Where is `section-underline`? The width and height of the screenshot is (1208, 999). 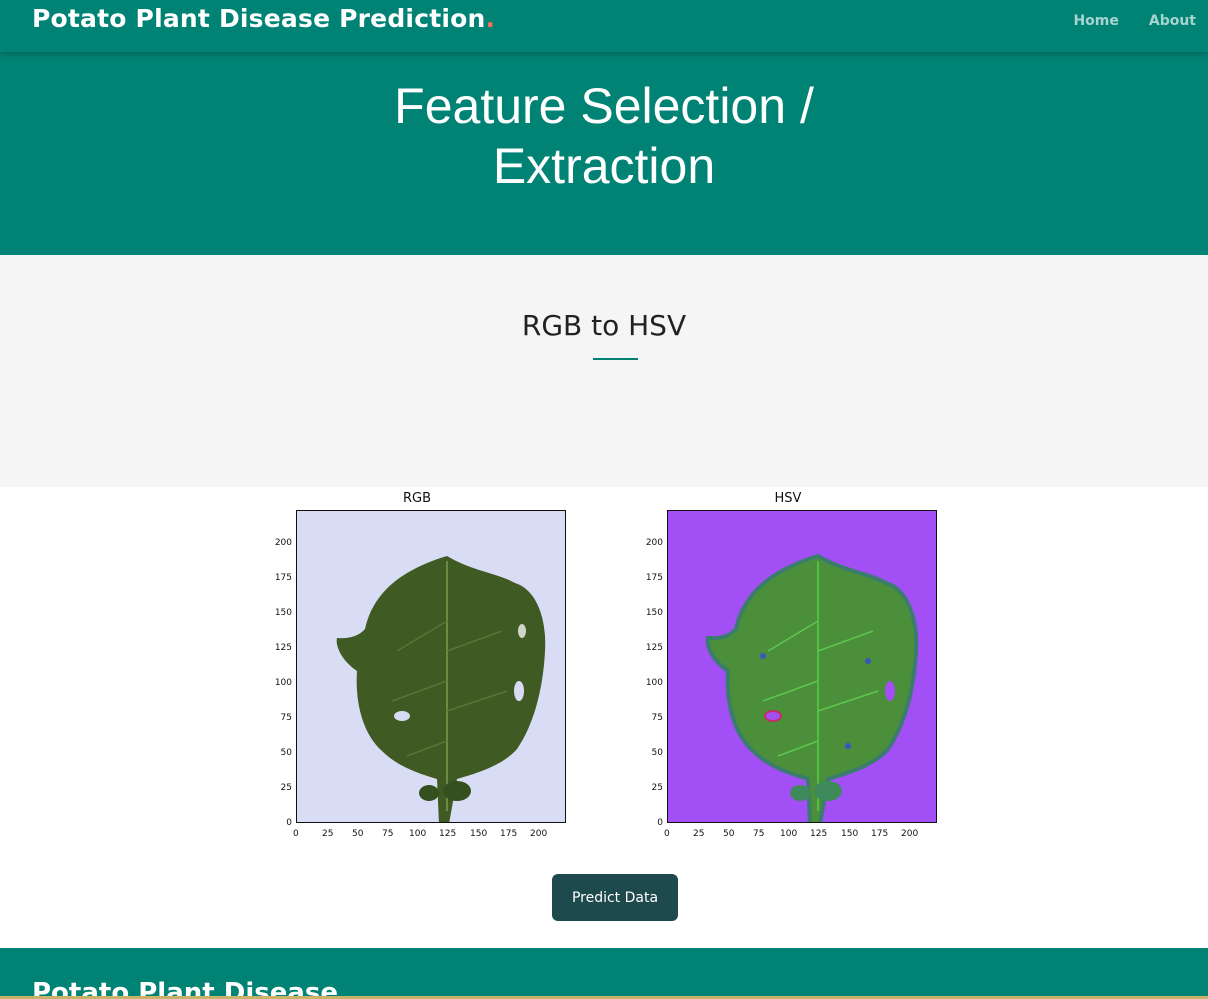
section-underline is located at coordinates (615, 359).